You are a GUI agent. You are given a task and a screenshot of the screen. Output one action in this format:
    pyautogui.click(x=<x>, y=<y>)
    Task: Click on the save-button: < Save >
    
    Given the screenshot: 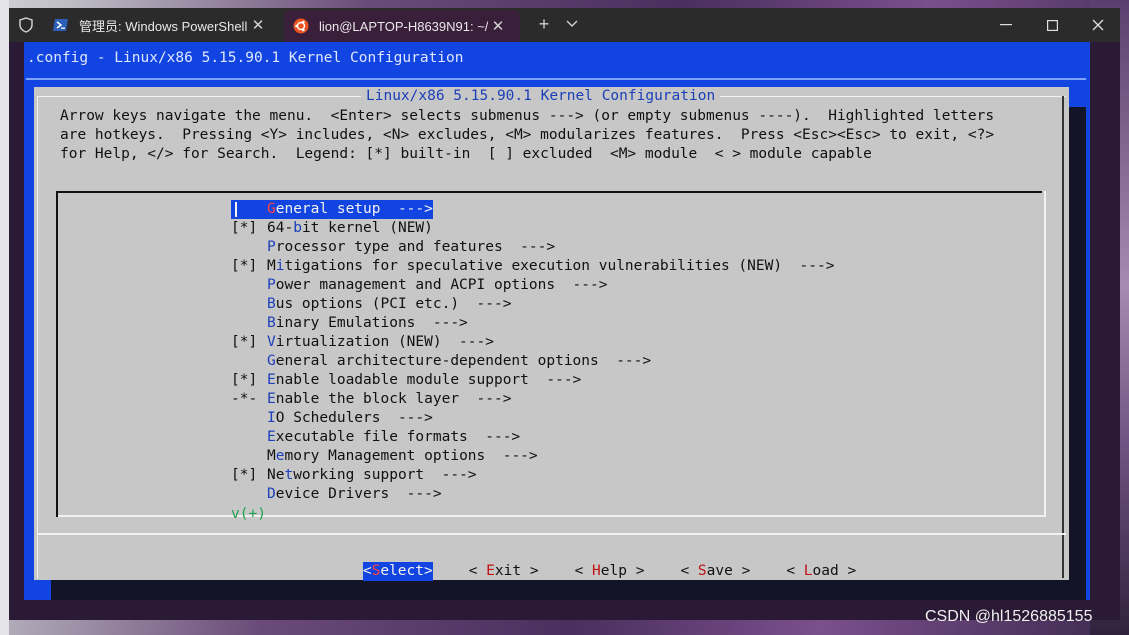 What is the action you would take?
    pyautogui.click(x=715, y=571)
    